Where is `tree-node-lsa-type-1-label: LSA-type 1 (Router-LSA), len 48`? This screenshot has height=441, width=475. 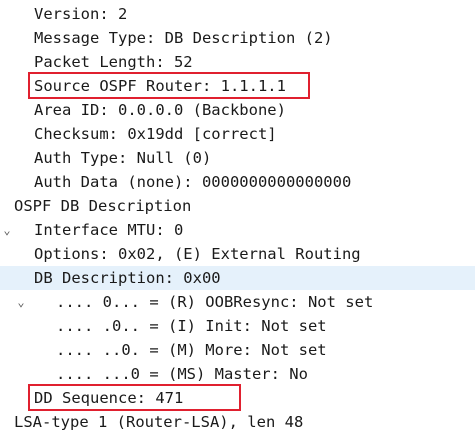 tree-node-lsa-type-1-label: LSA-type 1 (Router-LSA), len 48 is located at coordinates (159, 422).